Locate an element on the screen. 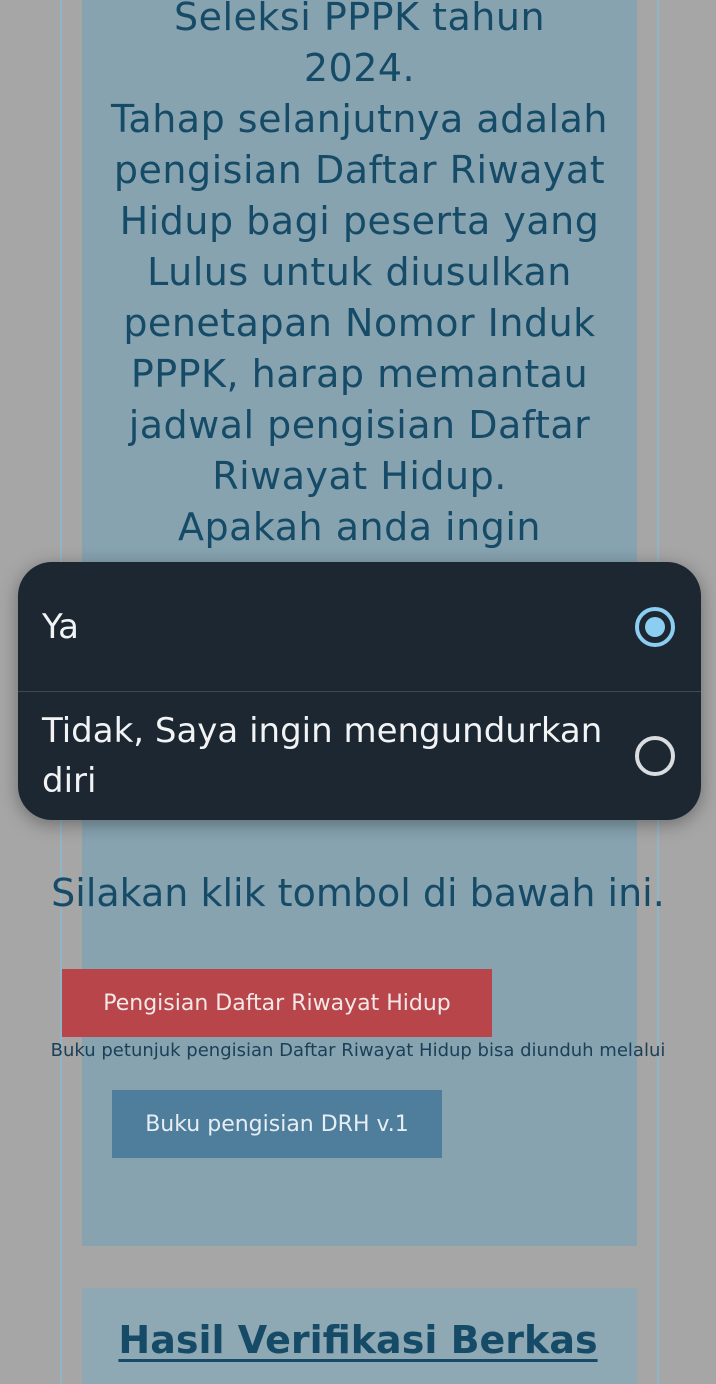  option-yes-label: Ya is located at coordinates (60, 626).